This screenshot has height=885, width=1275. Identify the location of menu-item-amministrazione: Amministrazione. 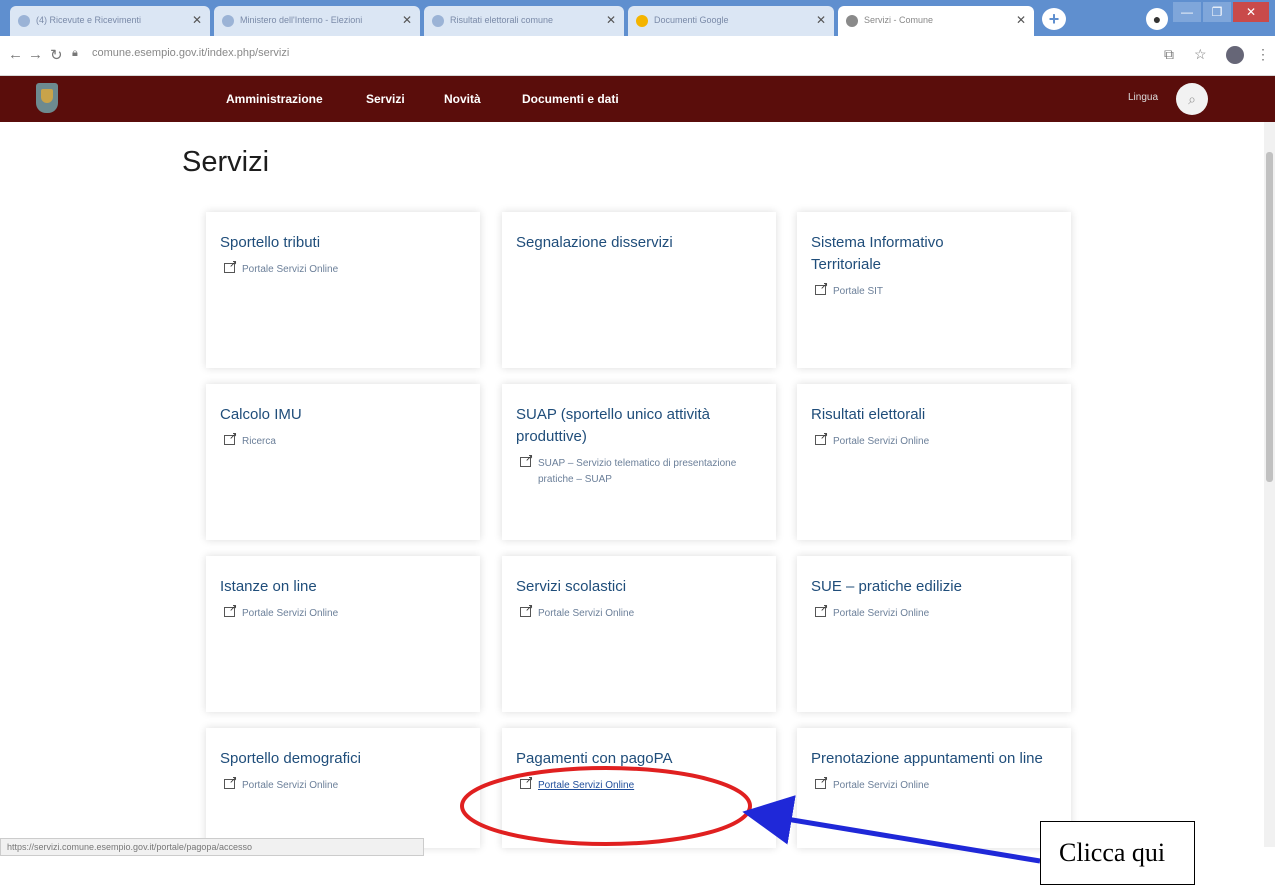
(274, 99).